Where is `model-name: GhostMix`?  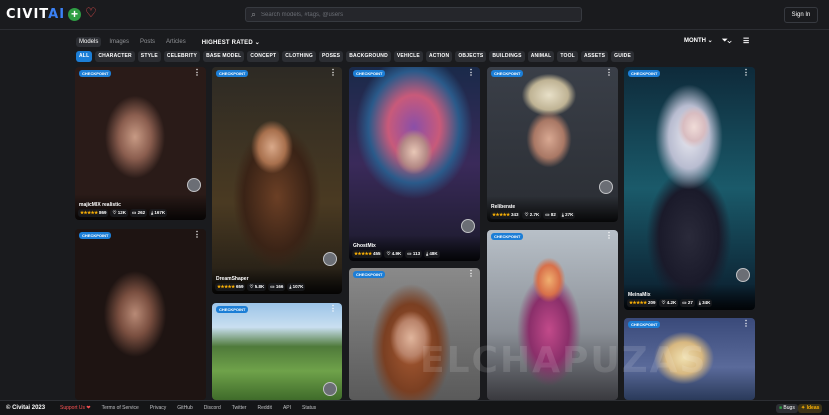 model-name: GhostMix is located at coordinates (364, 246).